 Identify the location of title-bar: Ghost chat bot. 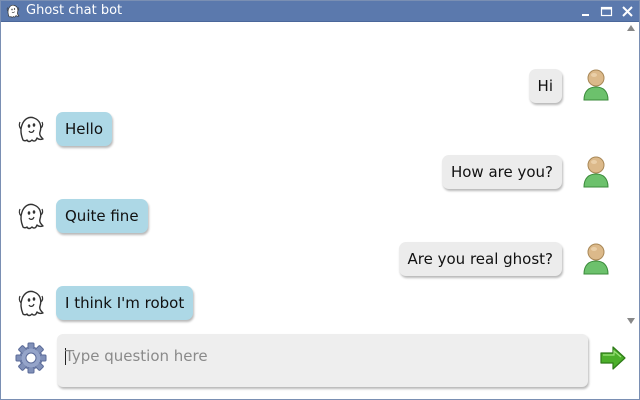
(320, 11).